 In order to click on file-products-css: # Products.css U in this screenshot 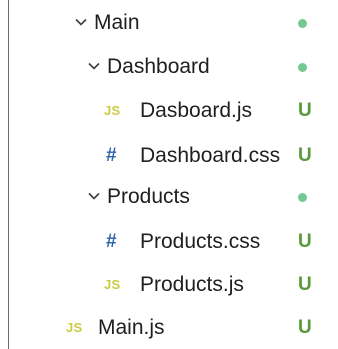, I will do `click(169, 242)`.